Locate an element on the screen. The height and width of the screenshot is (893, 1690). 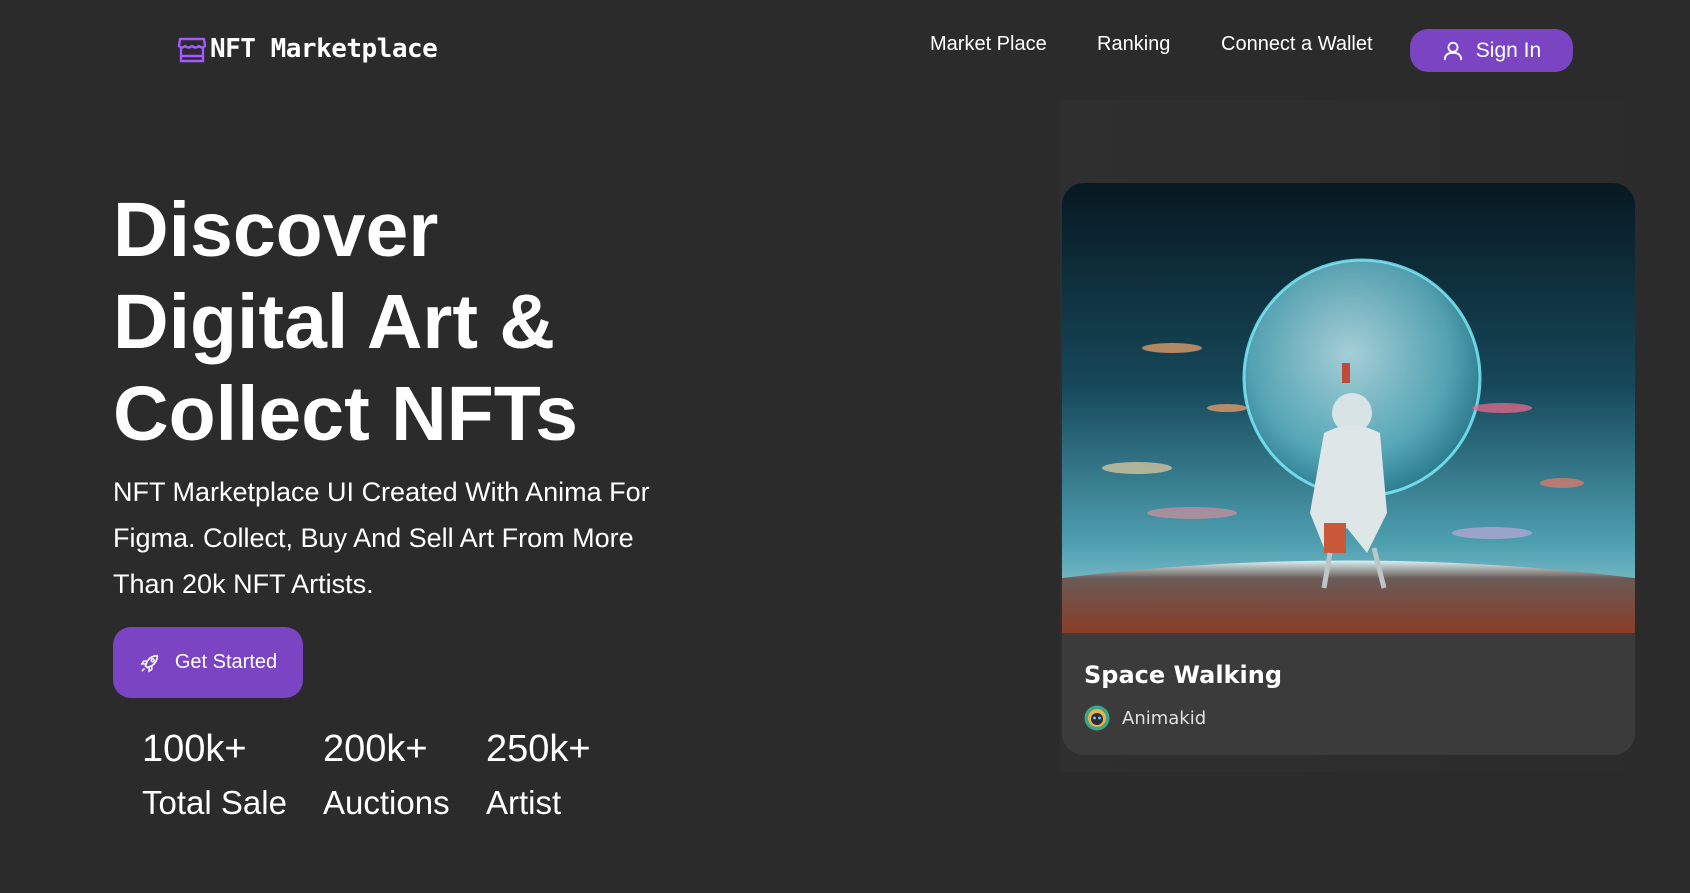
get-started-button: Get Started is located at coordinates (208, 662).